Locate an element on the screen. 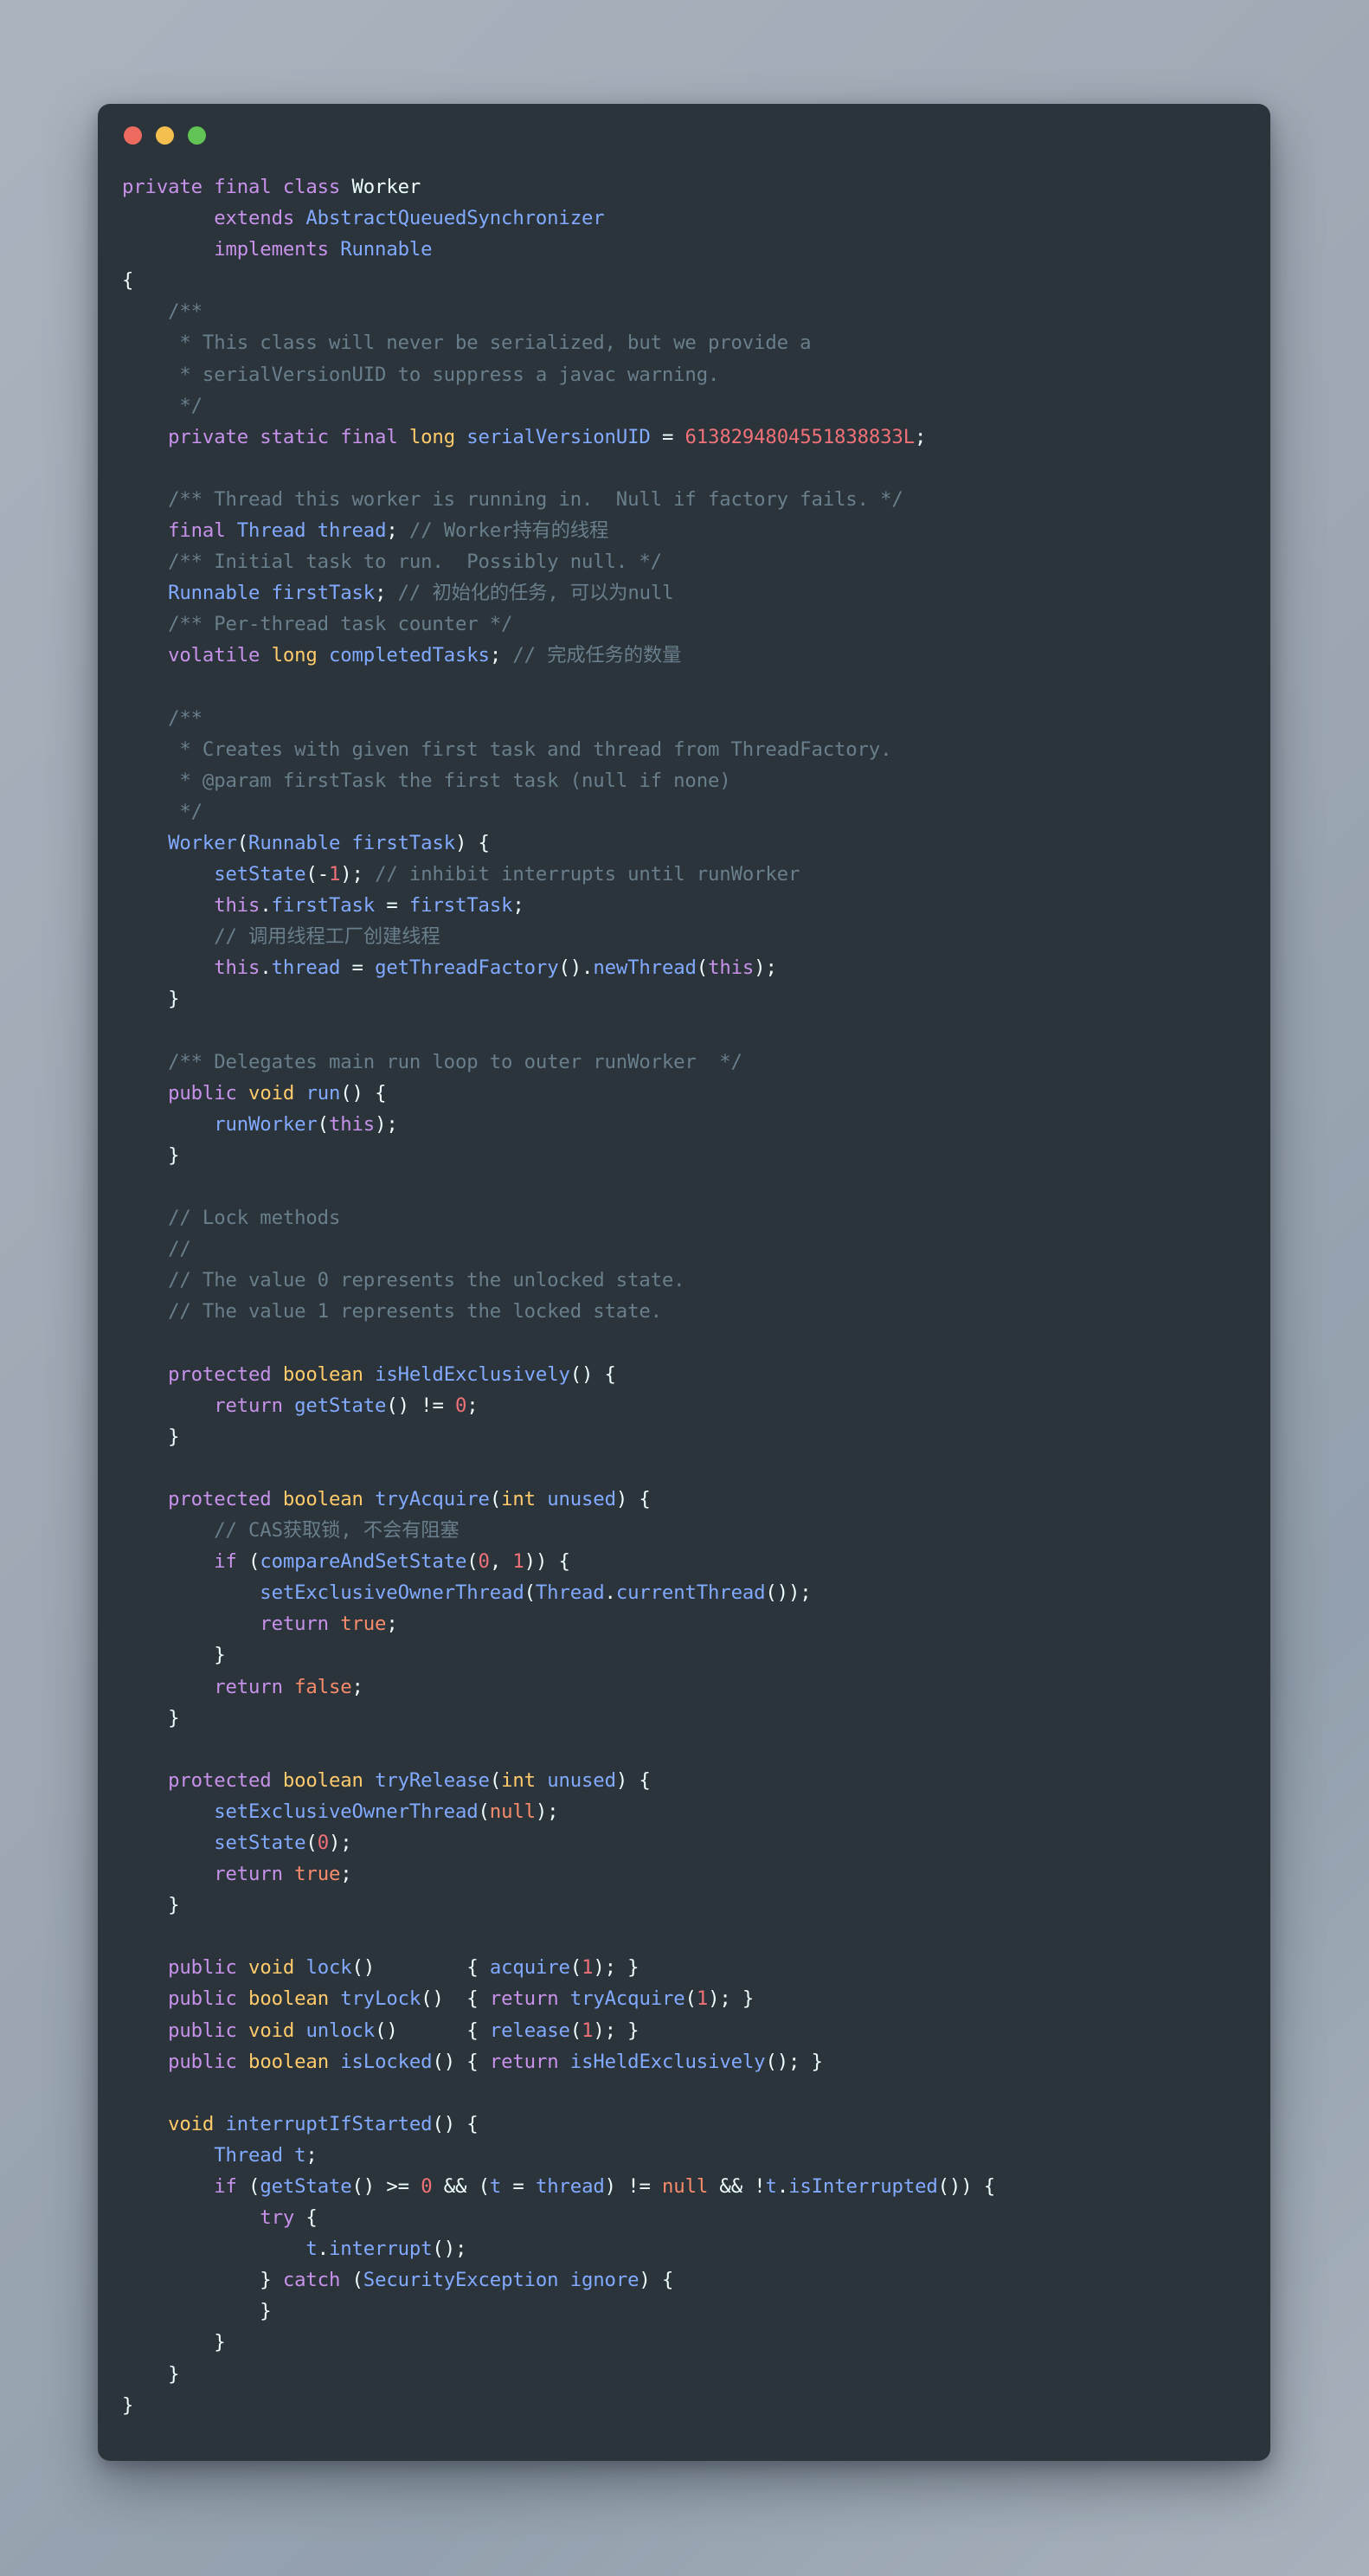 The image size is (1369, 2576). zoom-window-button is located at coordinates (197, 135).